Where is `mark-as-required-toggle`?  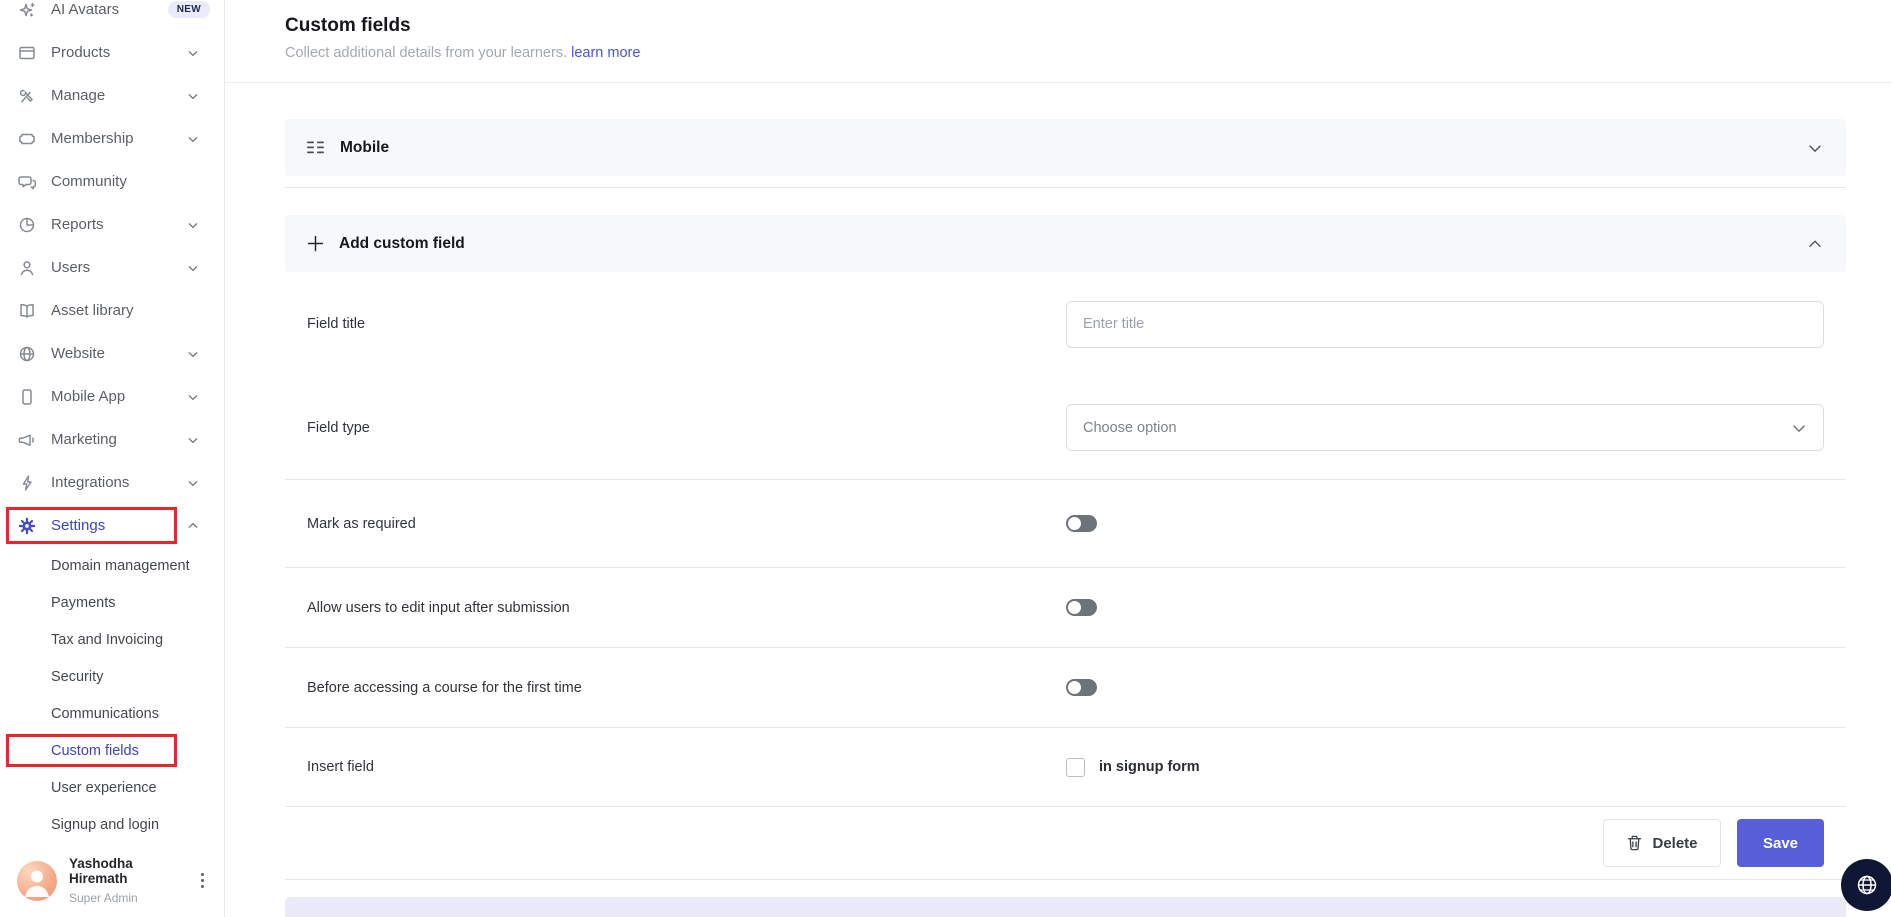 mark-as-required-toggle is located at coordinates (1081, 523).